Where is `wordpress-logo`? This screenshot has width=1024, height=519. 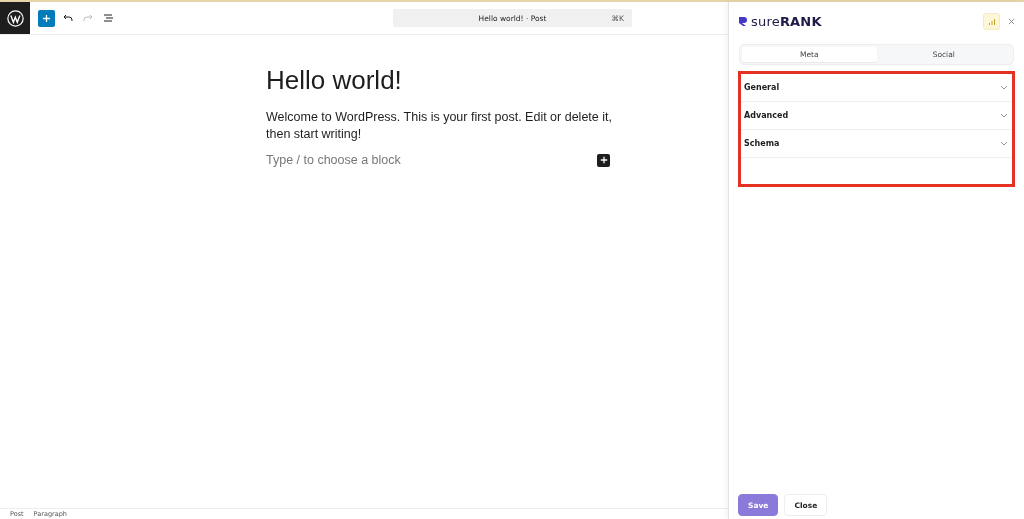 wordpress-logo is located at coordinates (15, 18).